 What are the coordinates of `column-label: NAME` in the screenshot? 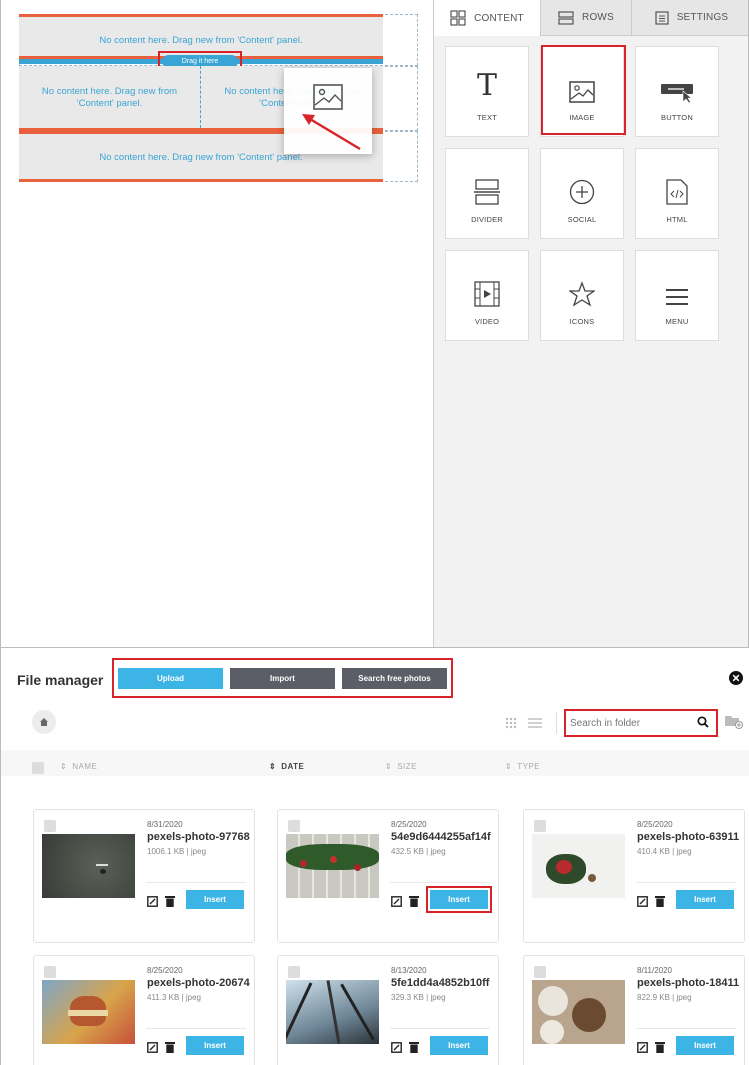 It's located at (85, 766).